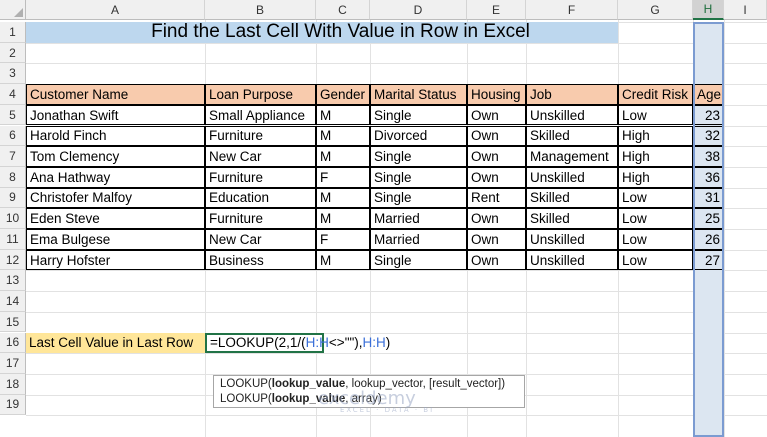 The height and width of the screenshot is (437, 767). What do you see at coordinates (496, 198) in the screenshot?
I see `table-cell: Rent` at bounding box center [496, 198].